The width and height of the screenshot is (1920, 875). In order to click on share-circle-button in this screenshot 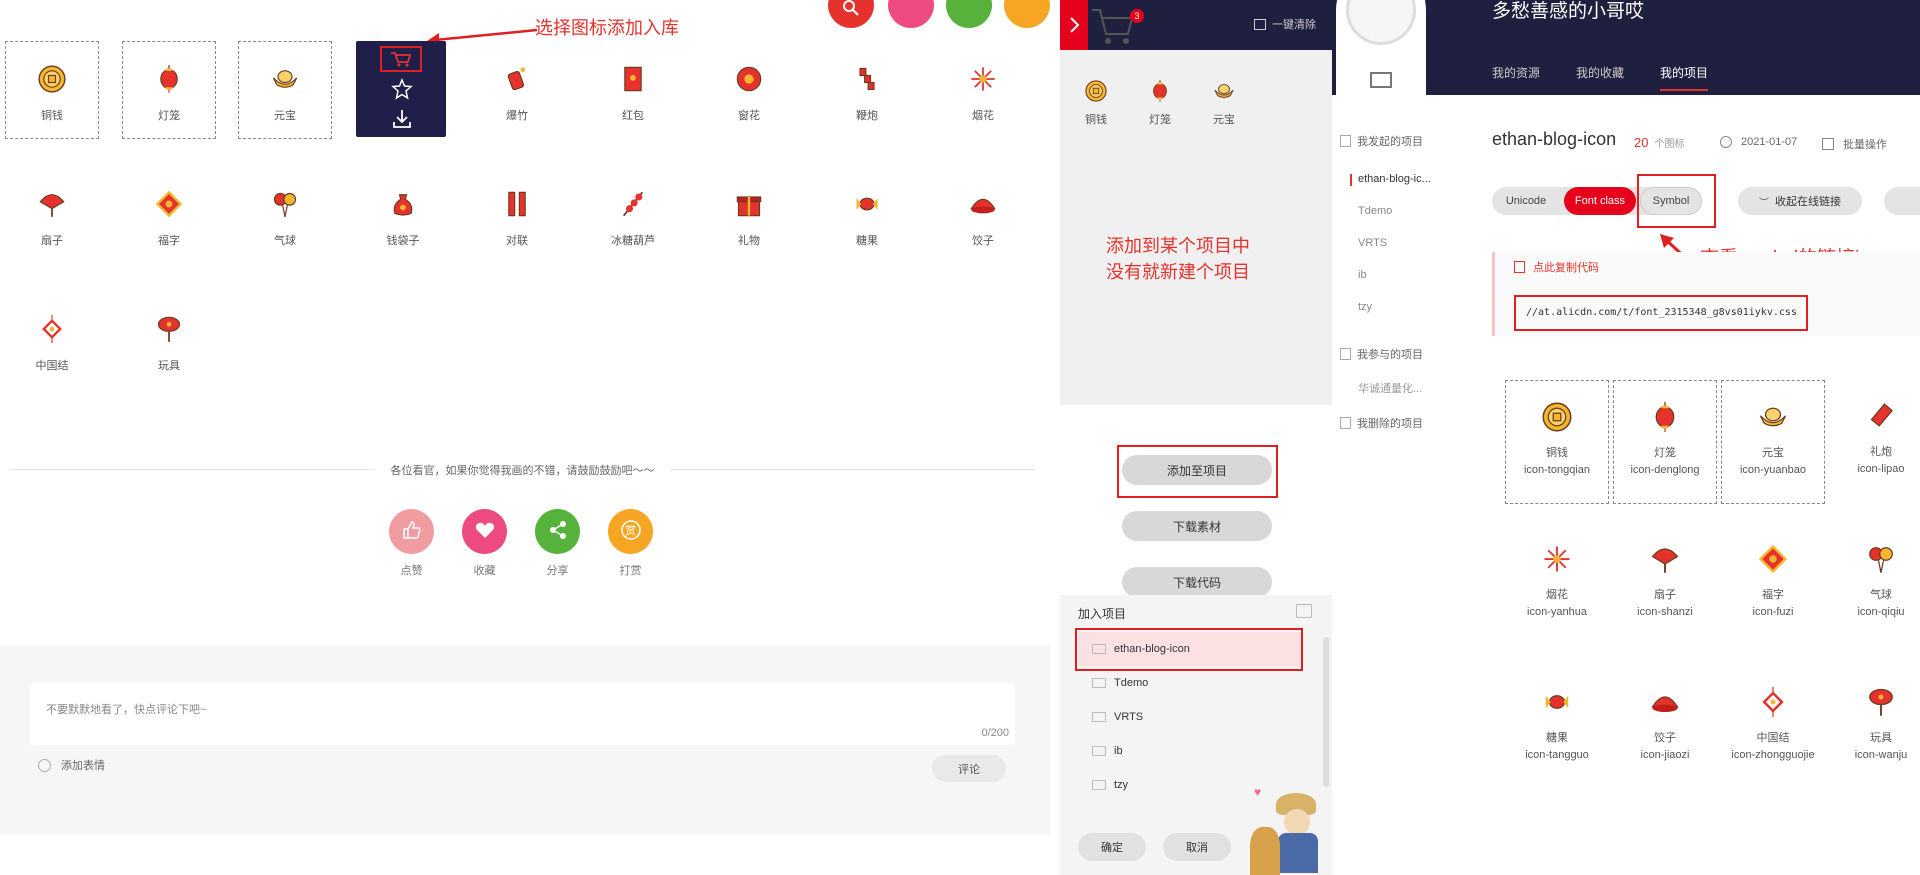, I will do `click(969, 14)`.